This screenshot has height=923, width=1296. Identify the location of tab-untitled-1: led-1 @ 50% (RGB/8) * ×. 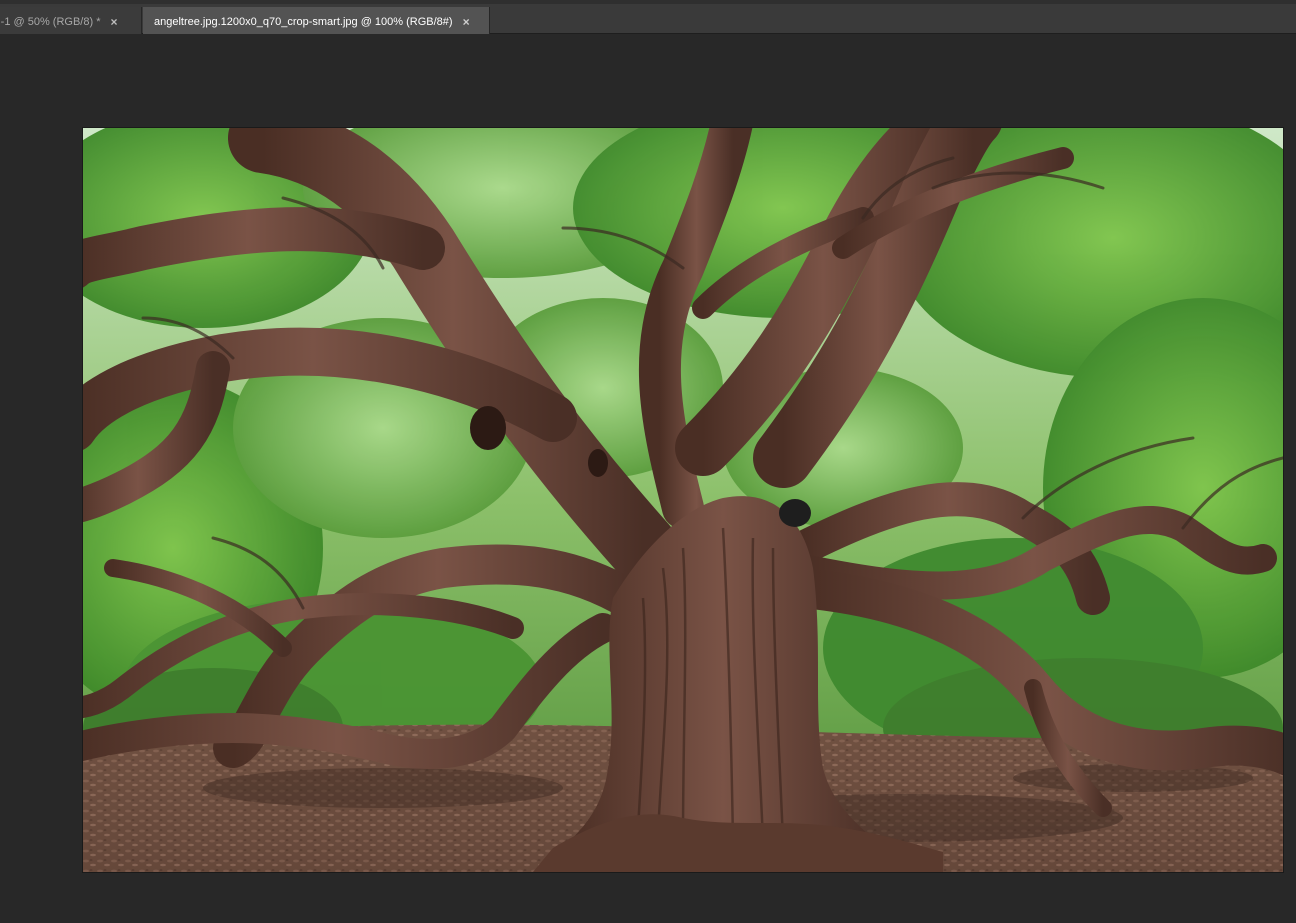
(71, 22).